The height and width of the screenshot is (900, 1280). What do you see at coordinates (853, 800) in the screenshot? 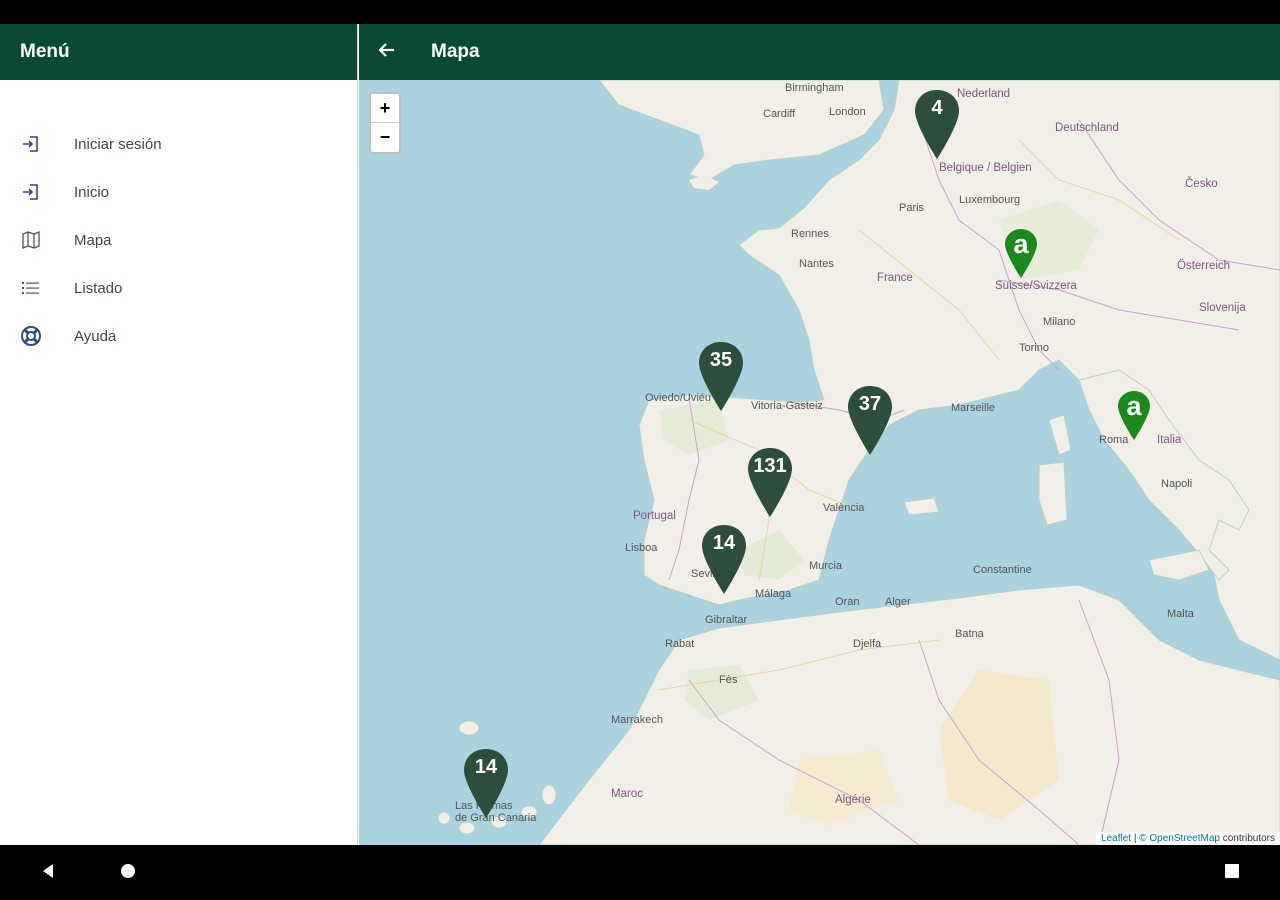
I see `map-label: Algérie` at bounding box center [853, 800].